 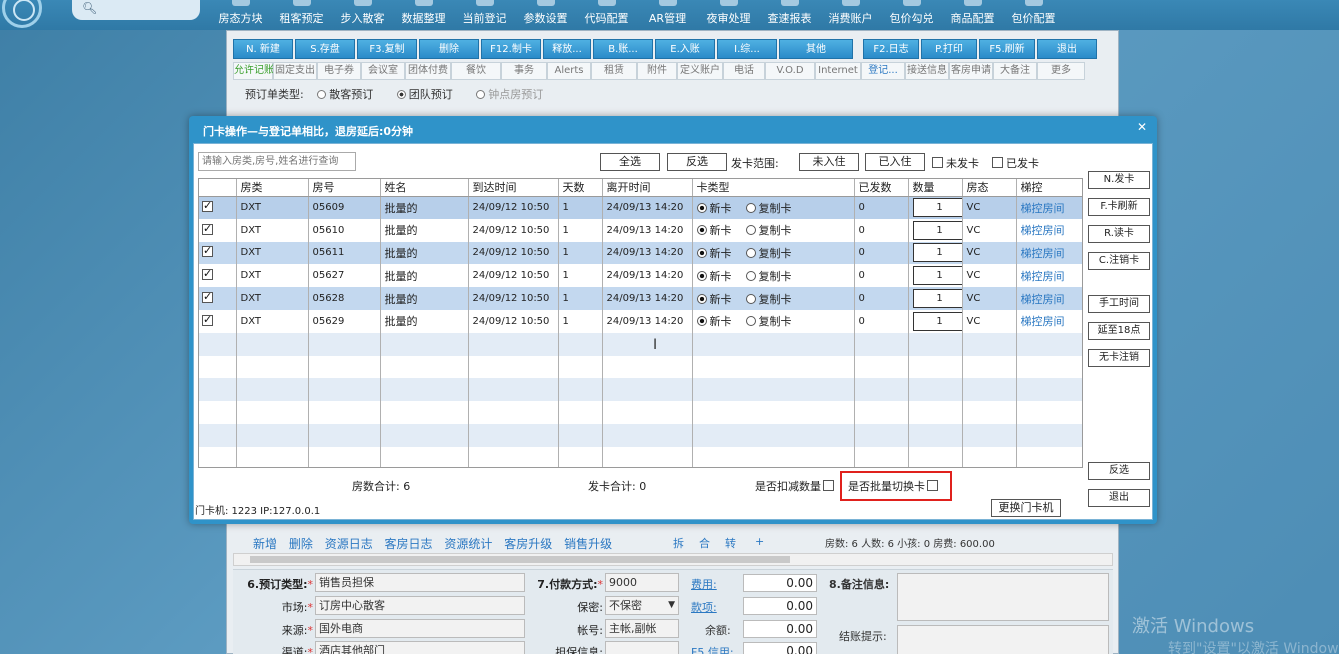 What do you see at coordinates (545, 15) in the screenshot?
I see `top-menu-item: 参数设置` at bounding box center [545, 15].